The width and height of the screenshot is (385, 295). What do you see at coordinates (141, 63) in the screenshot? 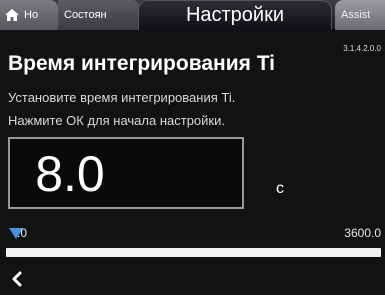
I see `page-title: Время интегрирования Ti` at bounding box center [141, 63].